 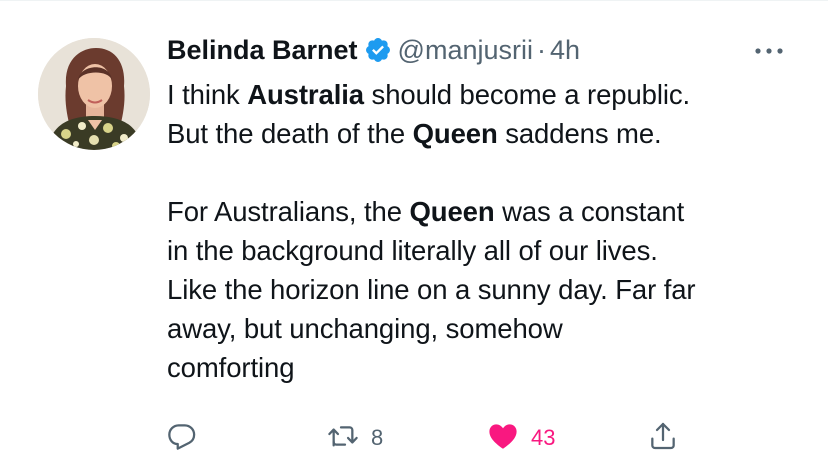 What do you see at coordinates (343, 438) in the screenshot?
I see `retweet-icon` at bounding box center [343, 438].